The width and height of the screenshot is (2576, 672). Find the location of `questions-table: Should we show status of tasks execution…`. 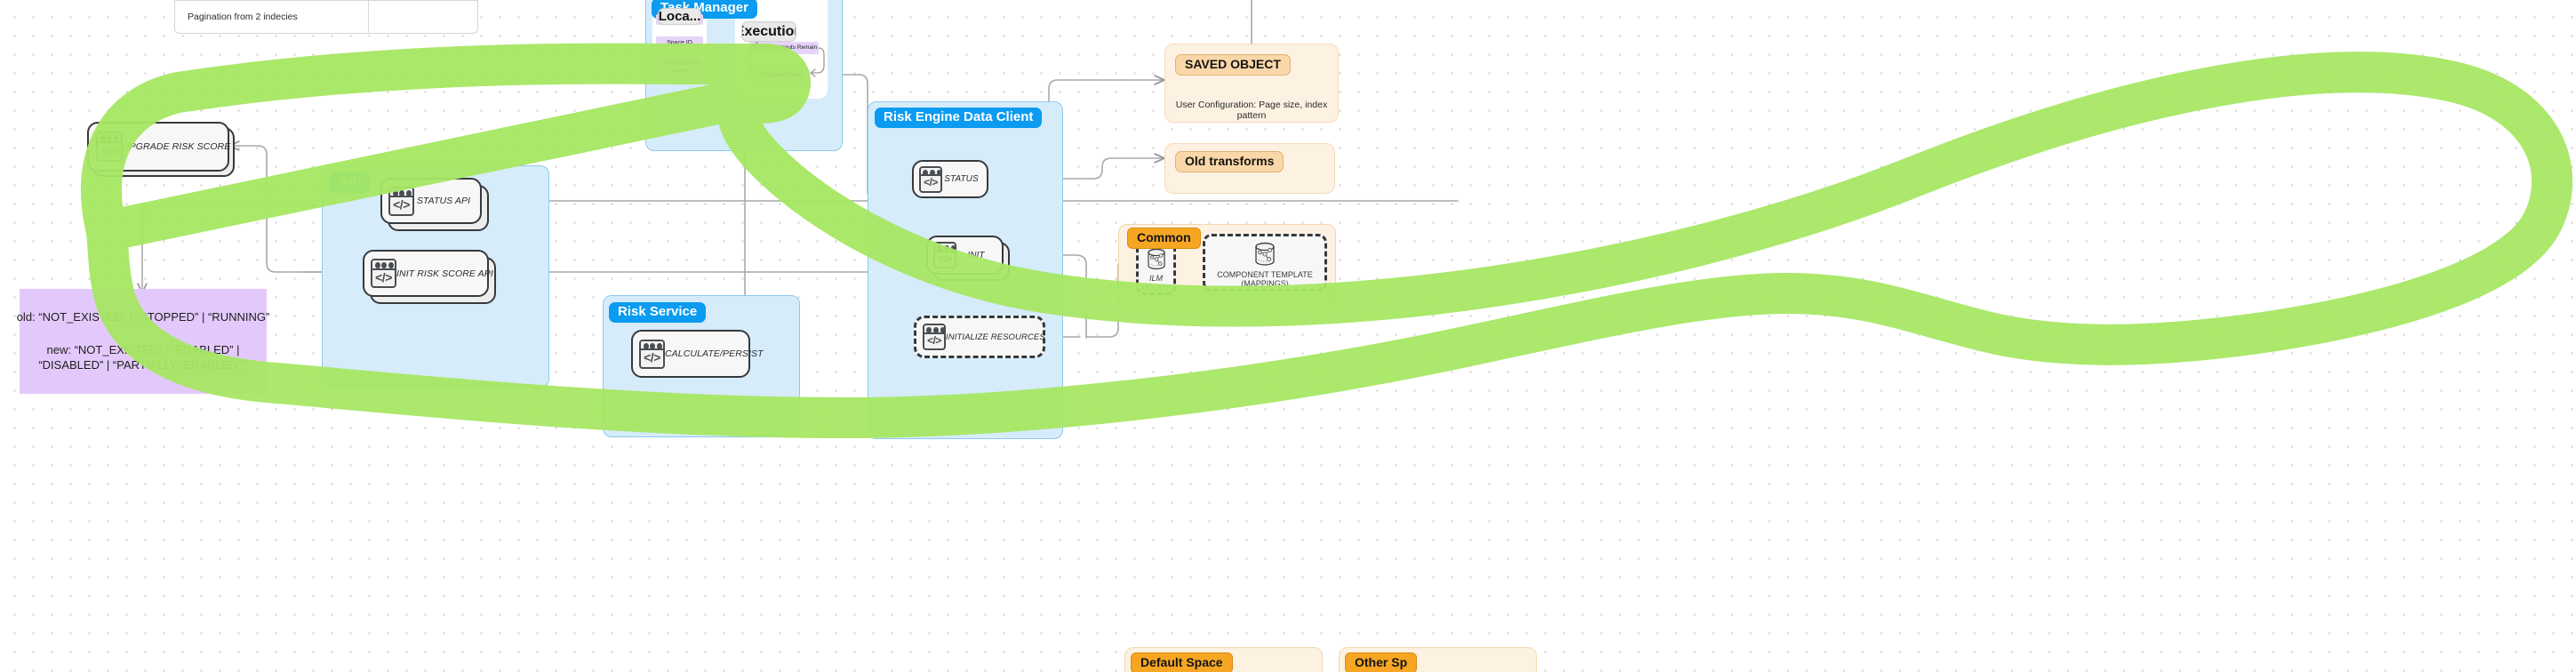

questions-table: Should we show status of tasks execution… is located at coordinates (326, 17).